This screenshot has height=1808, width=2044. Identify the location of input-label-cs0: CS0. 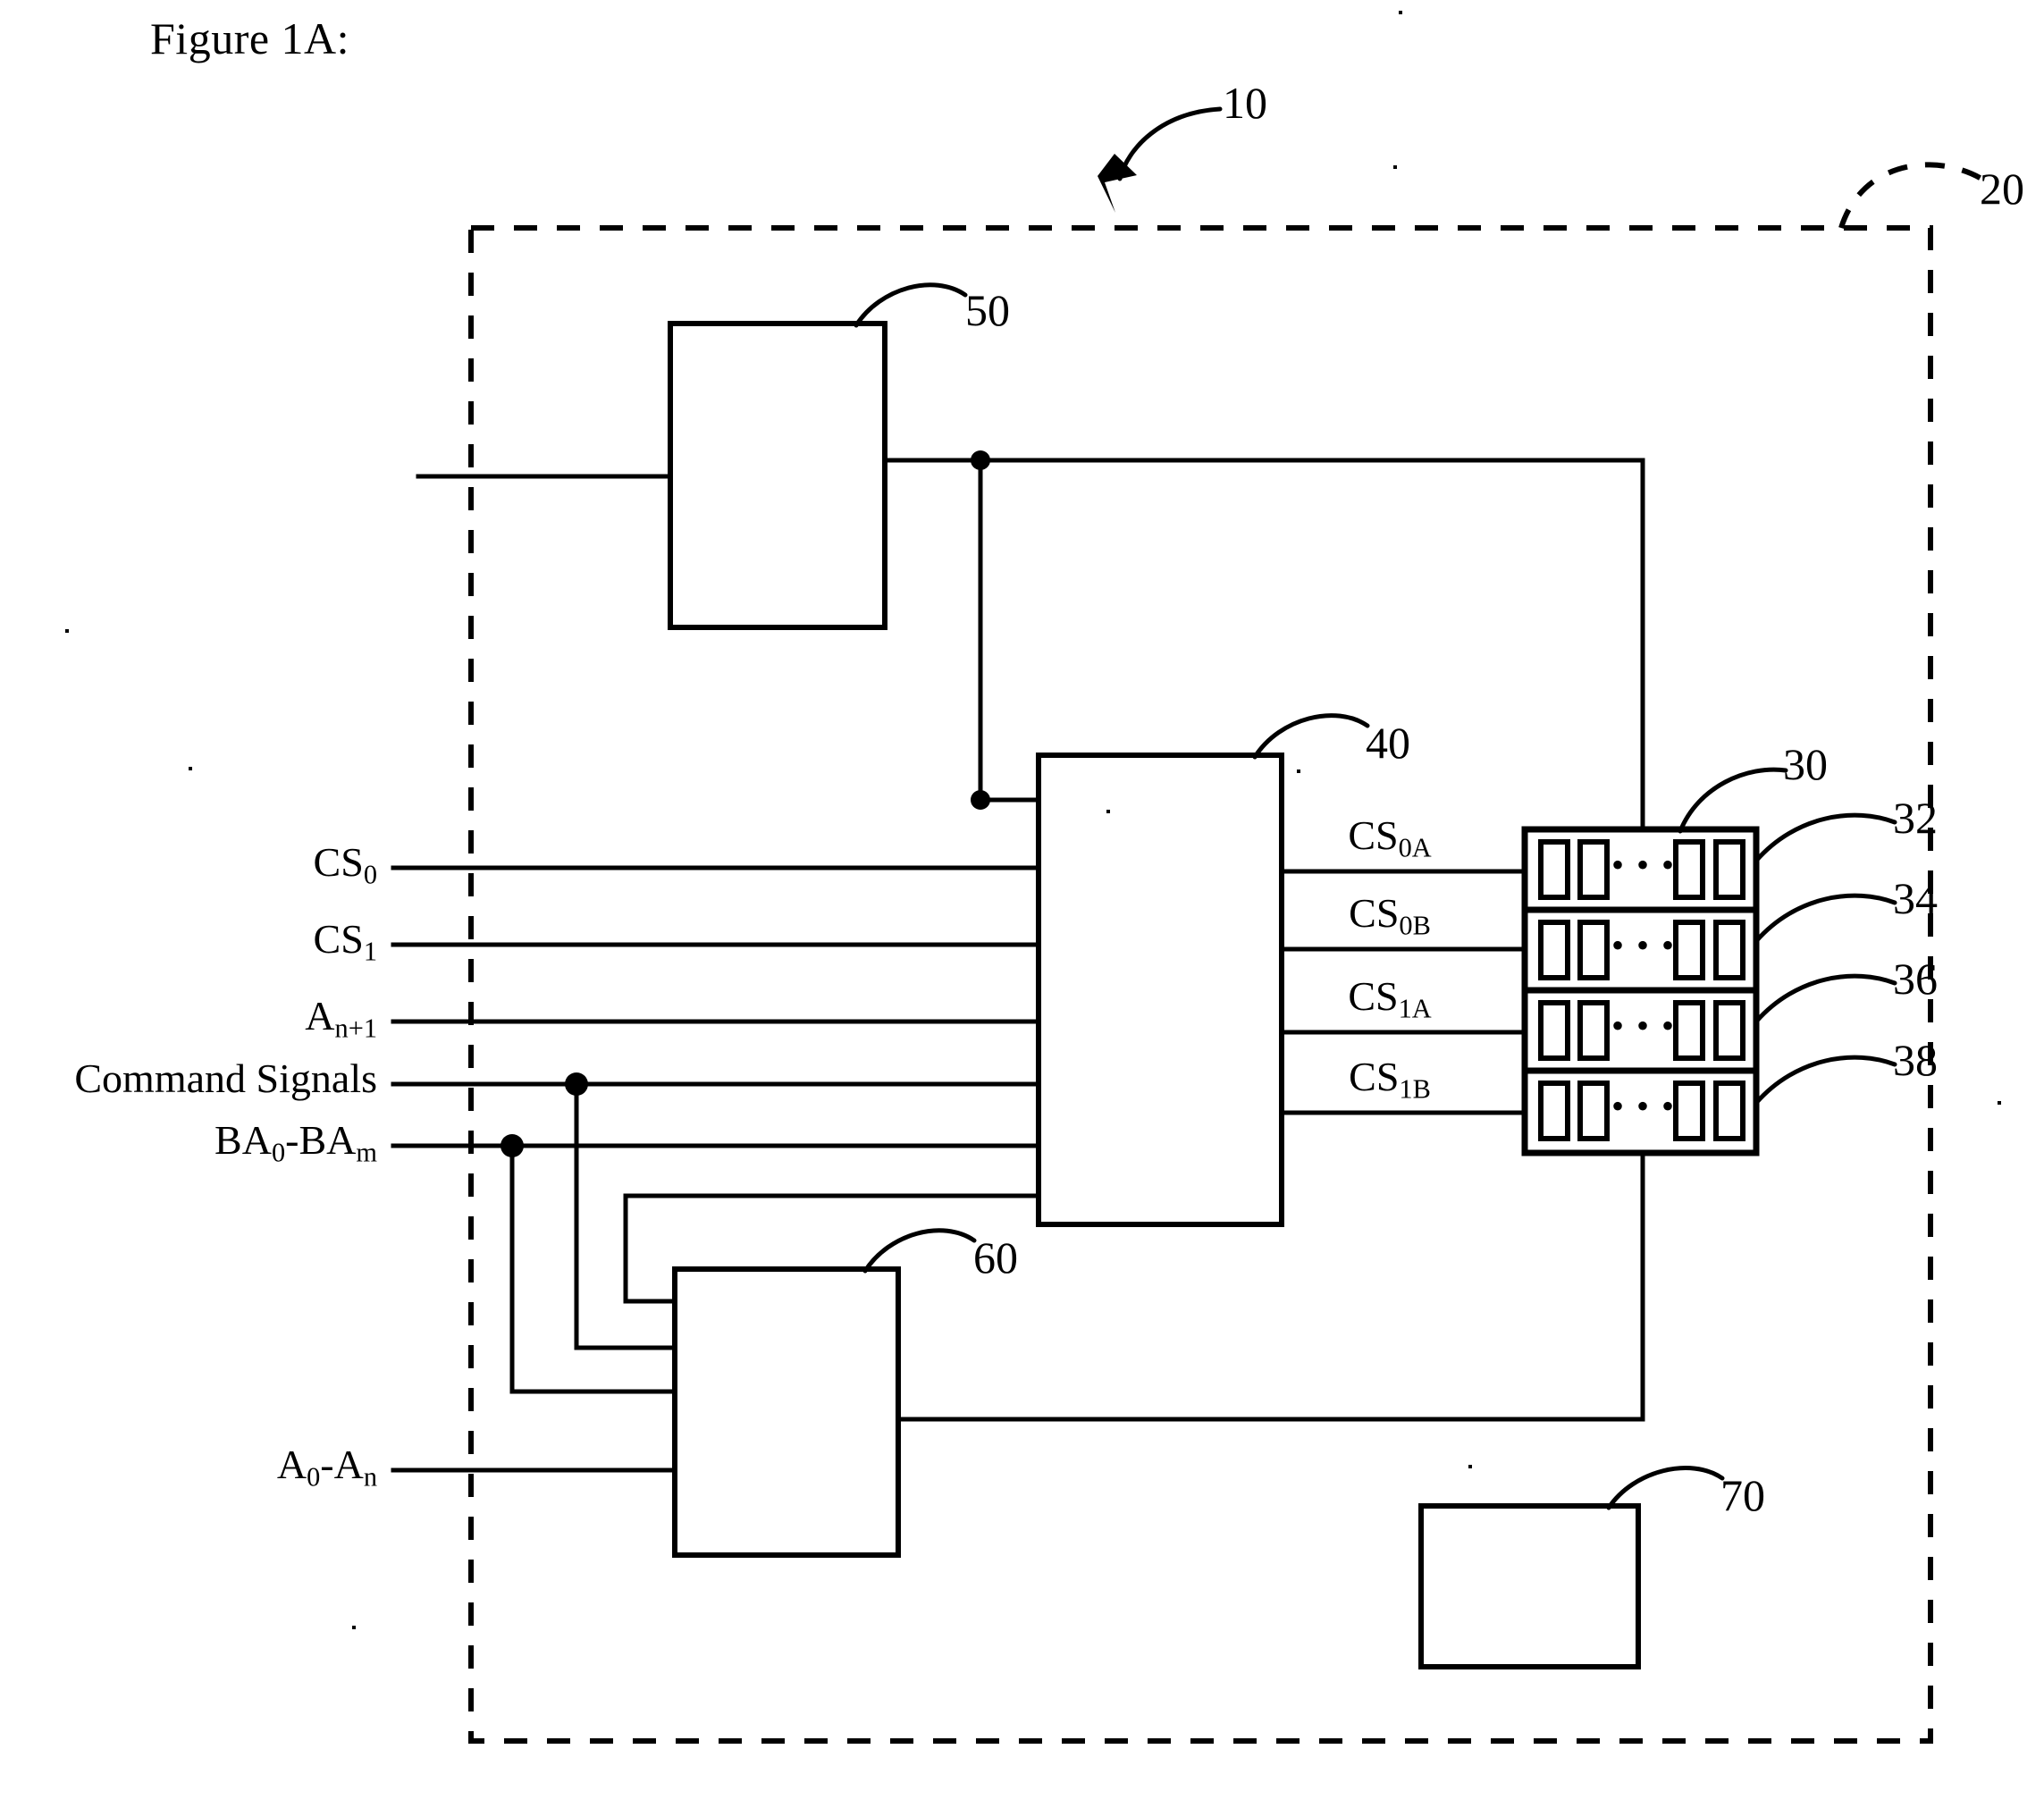
(345, 864).